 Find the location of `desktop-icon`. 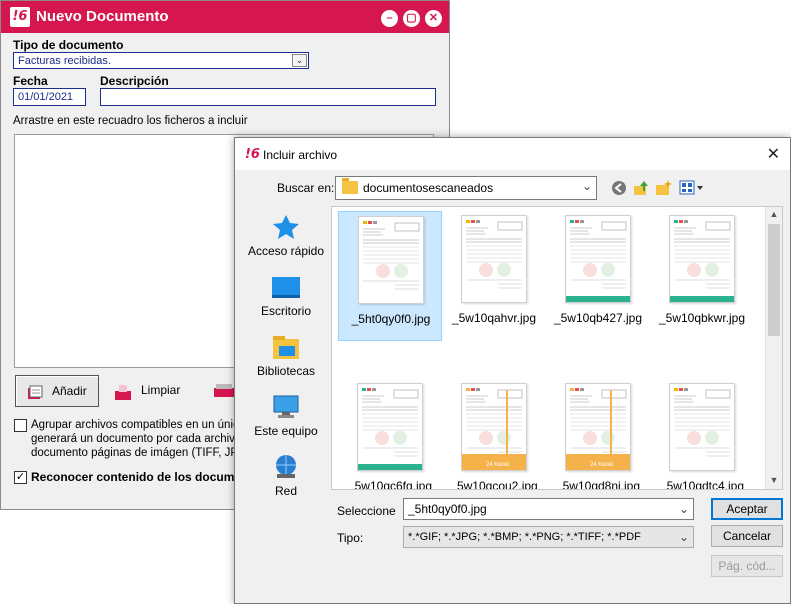

desktop-icon is located at coordinates (286, 287).